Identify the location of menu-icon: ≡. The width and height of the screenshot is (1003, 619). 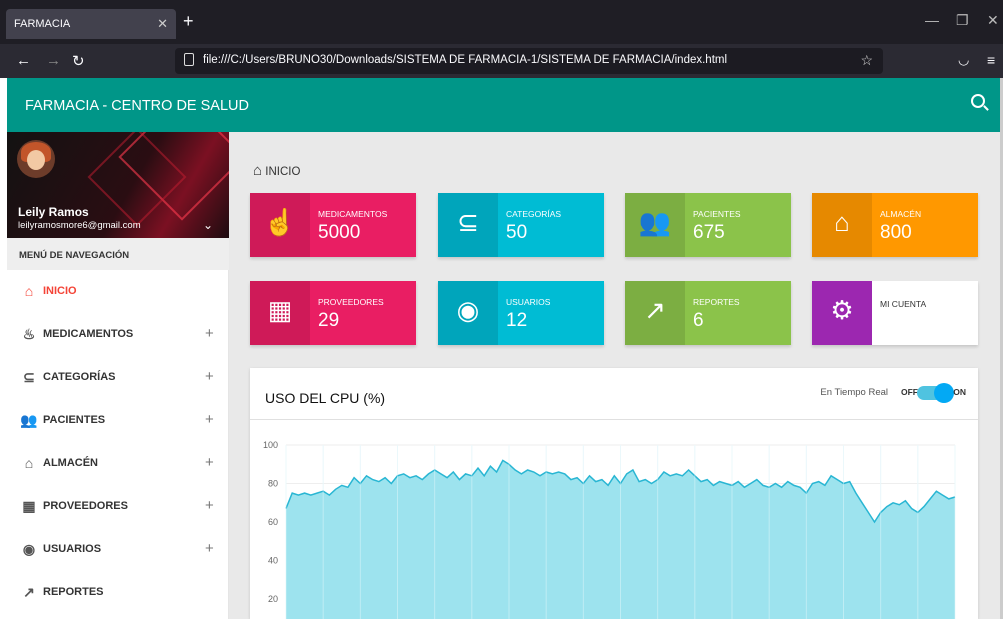
(991, 60).